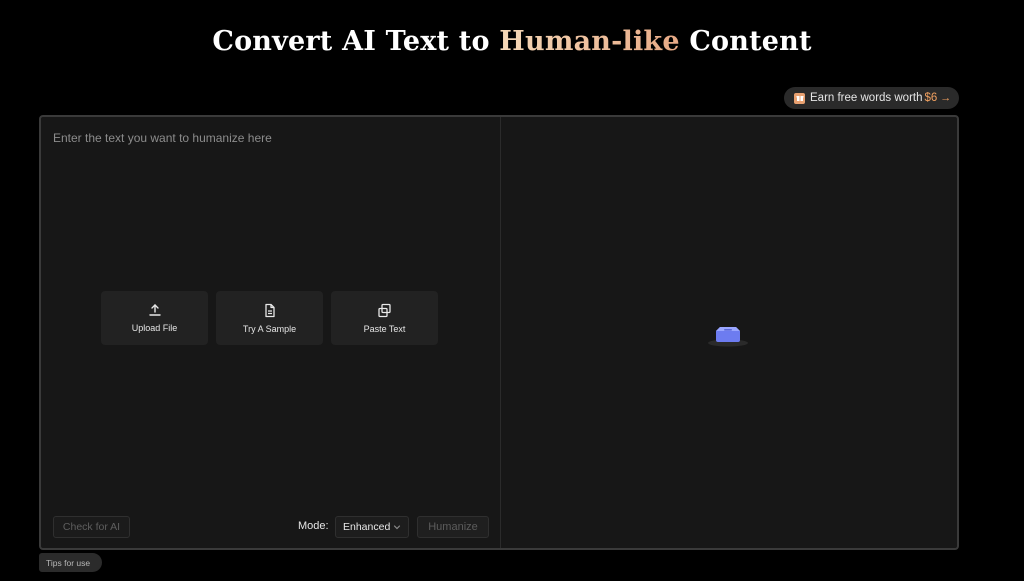 The width and height of the screenshot is (1024, 581). I want to click on tips-for-use-button: Tips for use, so click(70, 562).